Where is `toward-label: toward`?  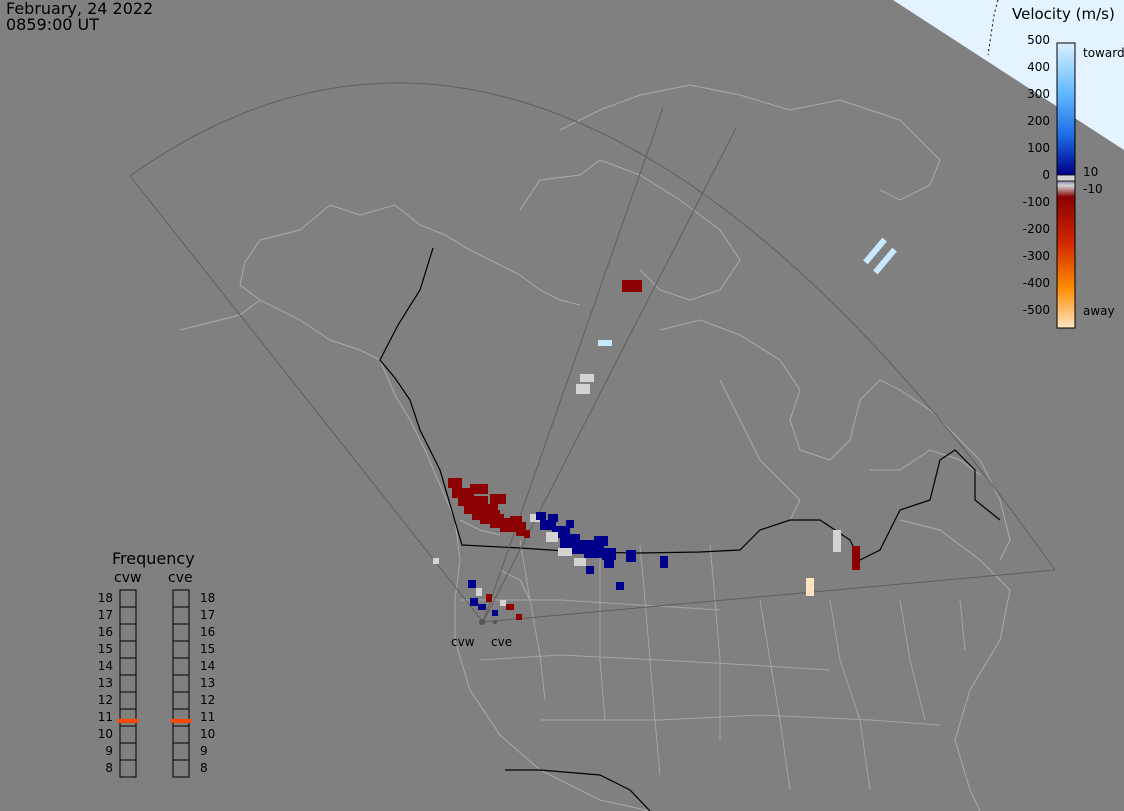 toward-label: toward is located at coordinates (1103, 53).